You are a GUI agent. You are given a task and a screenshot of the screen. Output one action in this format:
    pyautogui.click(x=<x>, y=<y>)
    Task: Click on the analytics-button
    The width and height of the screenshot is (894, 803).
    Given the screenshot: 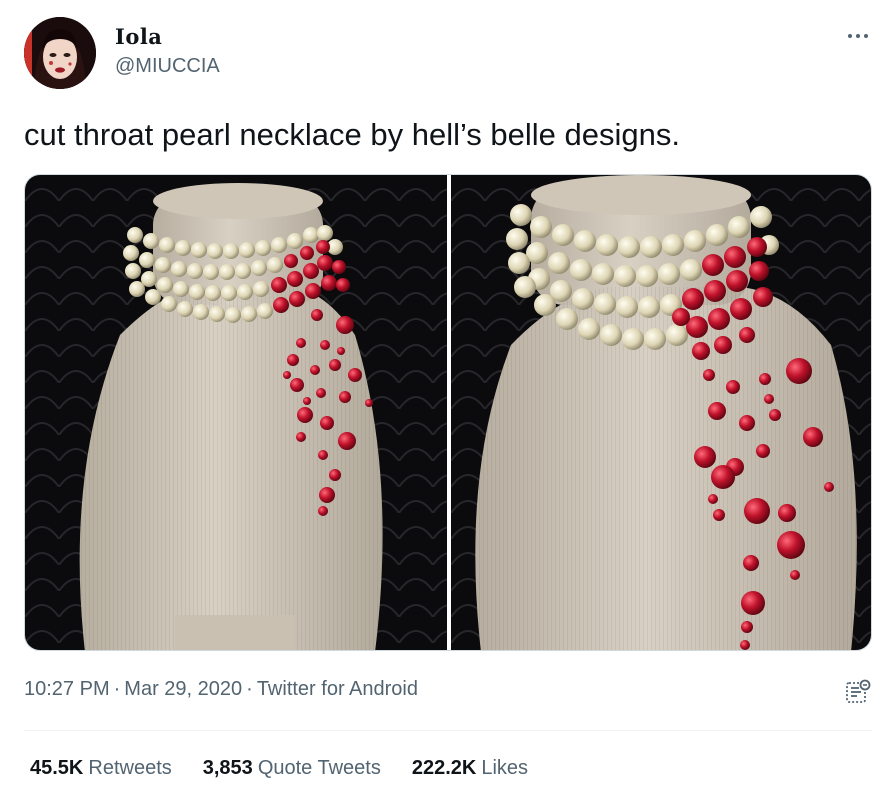 What is the action you would take?
    pyautogui.click(x=858, y=692)
    